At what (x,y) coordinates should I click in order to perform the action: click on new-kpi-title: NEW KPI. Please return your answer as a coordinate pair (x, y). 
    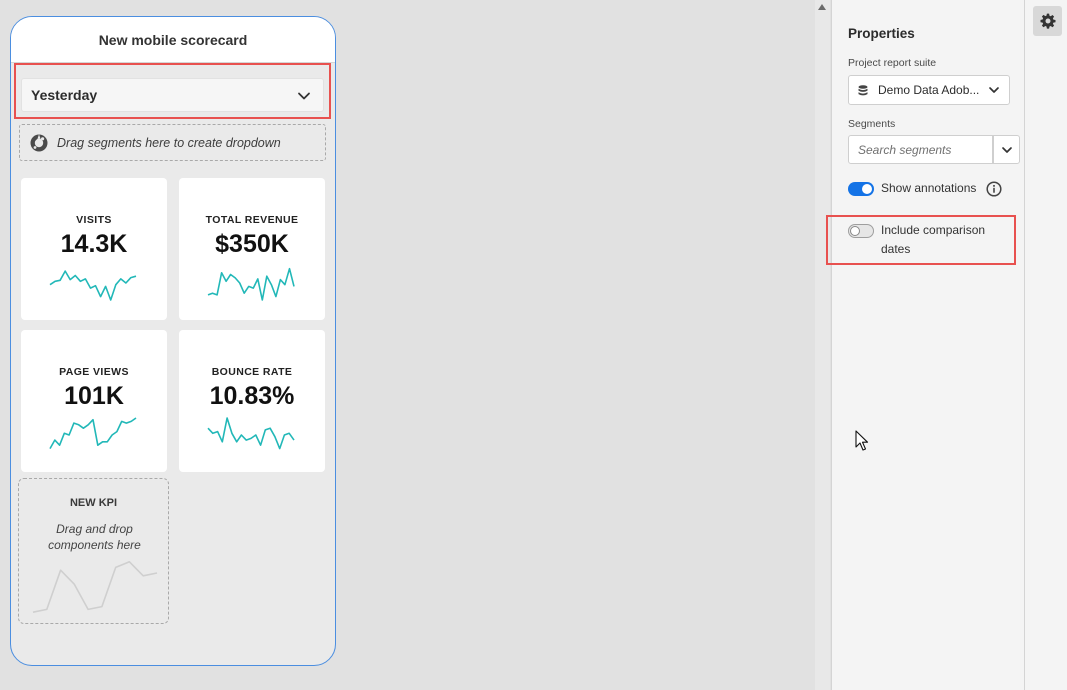
    Looking at the image, I should click on (93, 503).